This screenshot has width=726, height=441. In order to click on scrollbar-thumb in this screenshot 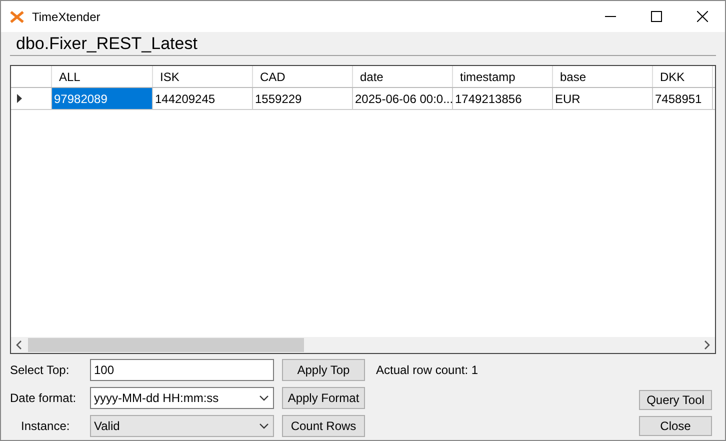, I will do `click(166, 345)`.